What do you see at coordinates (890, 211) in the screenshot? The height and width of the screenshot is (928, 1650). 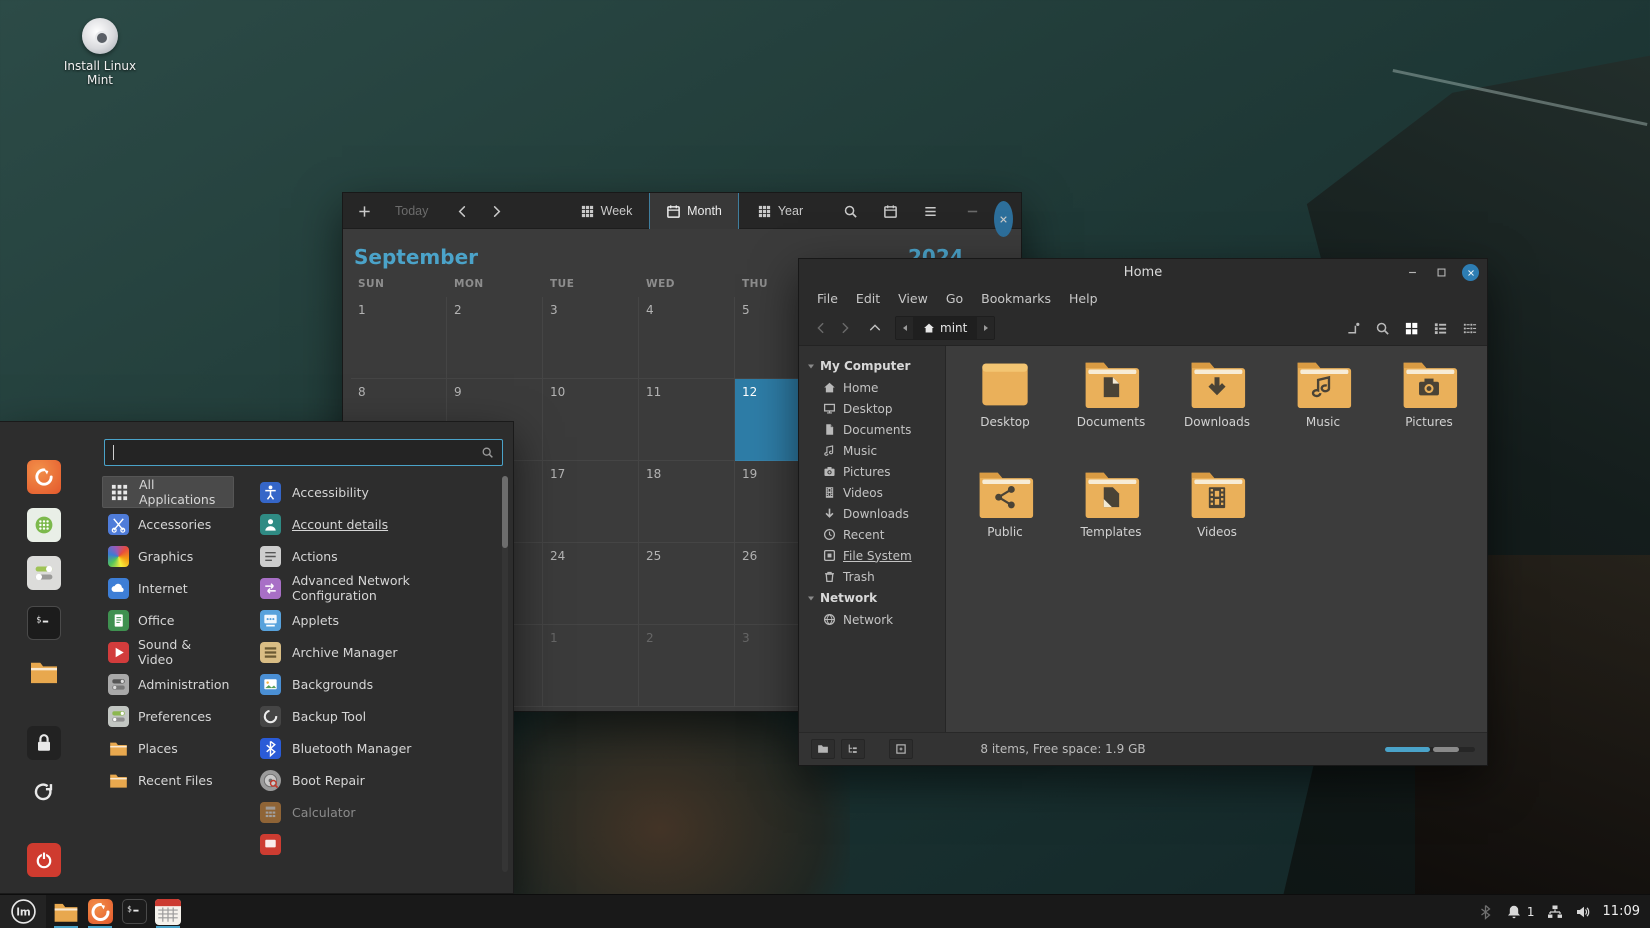 I see `calendar-goto-date-button` at bounding box center [890, 211].